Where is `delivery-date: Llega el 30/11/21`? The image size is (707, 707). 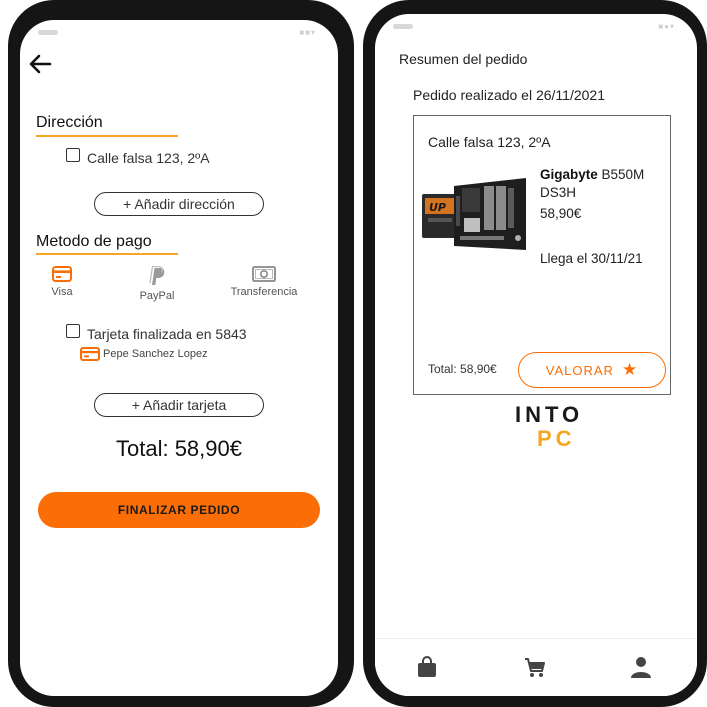 delivery-date: Llega el 30/11/21 is located at coordinates (591, 258).